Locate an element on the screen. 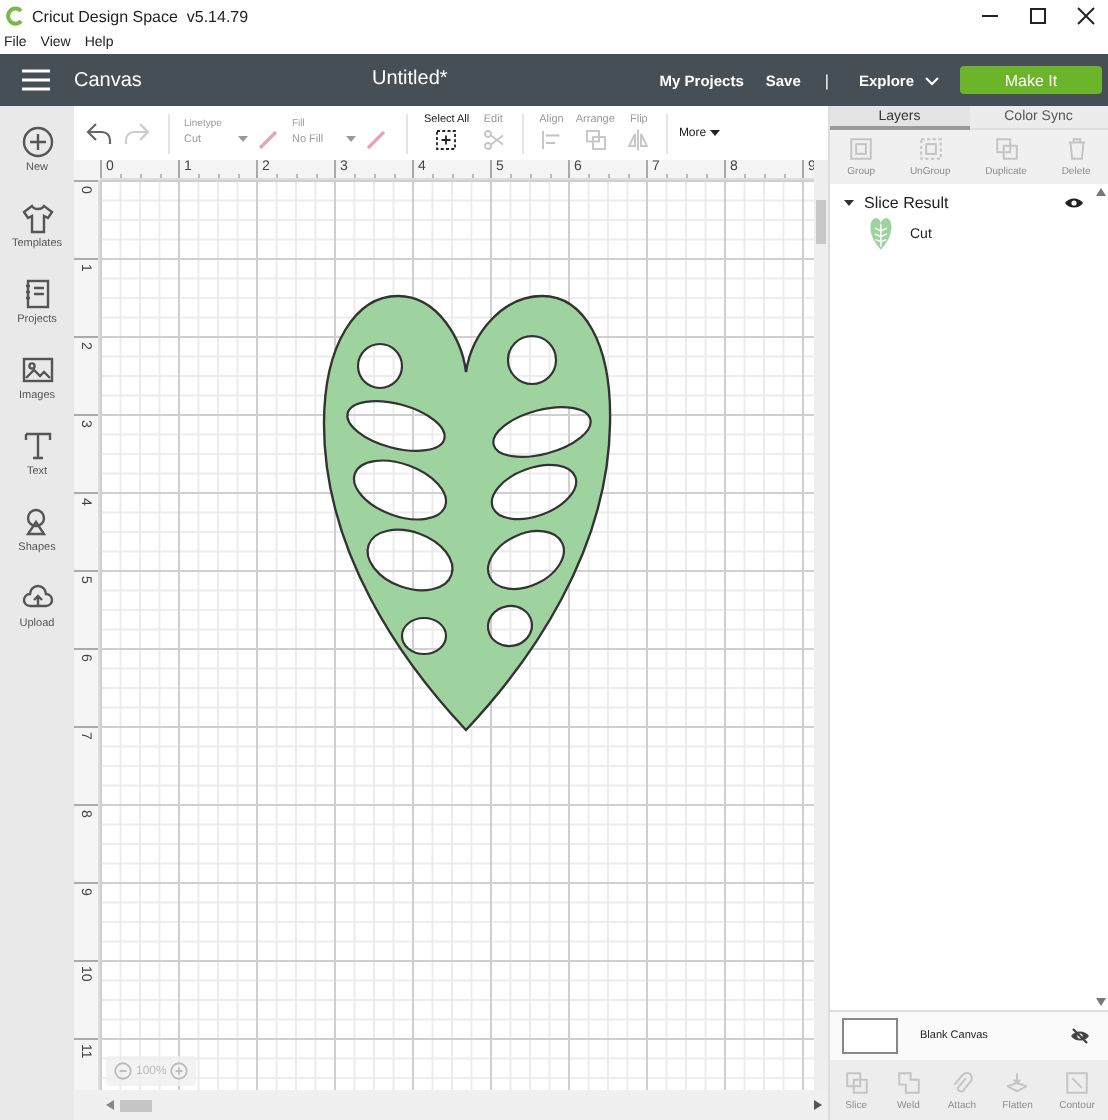  align-icon is located at coordinates (551, 140).